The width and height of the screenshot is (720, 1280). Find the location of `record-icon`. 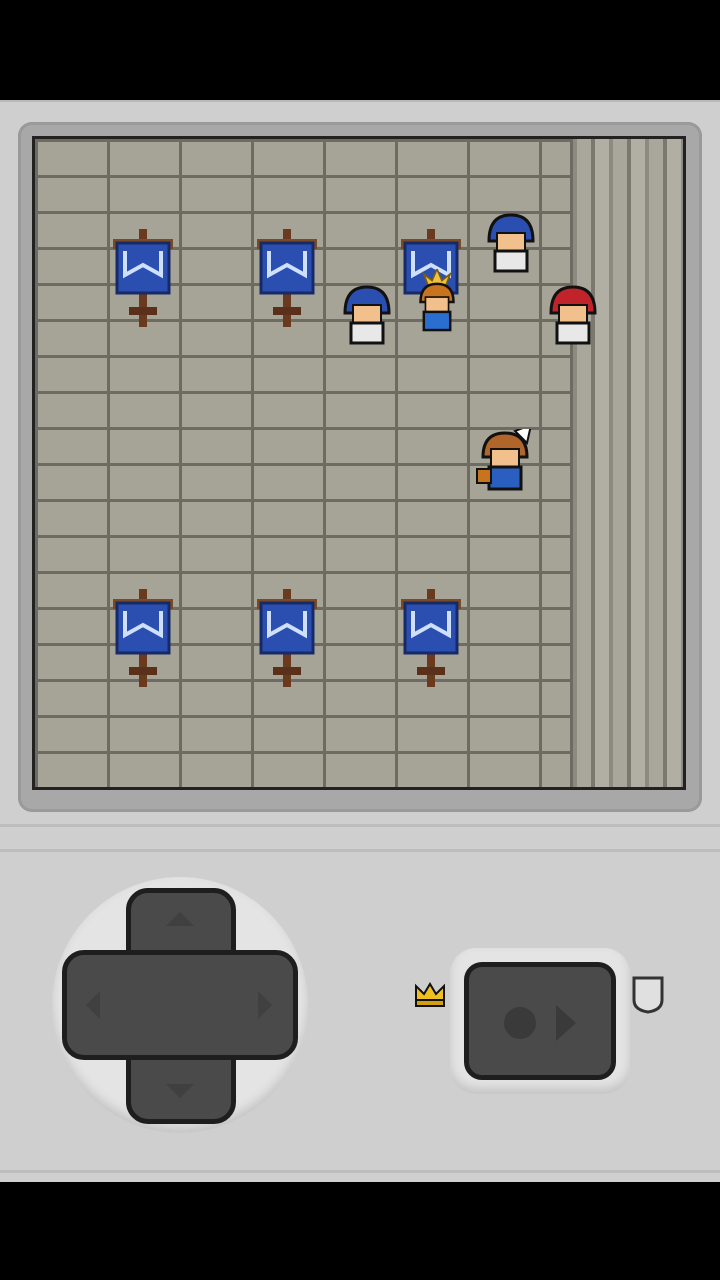

record-icon is located at coordinates (520, 1023).